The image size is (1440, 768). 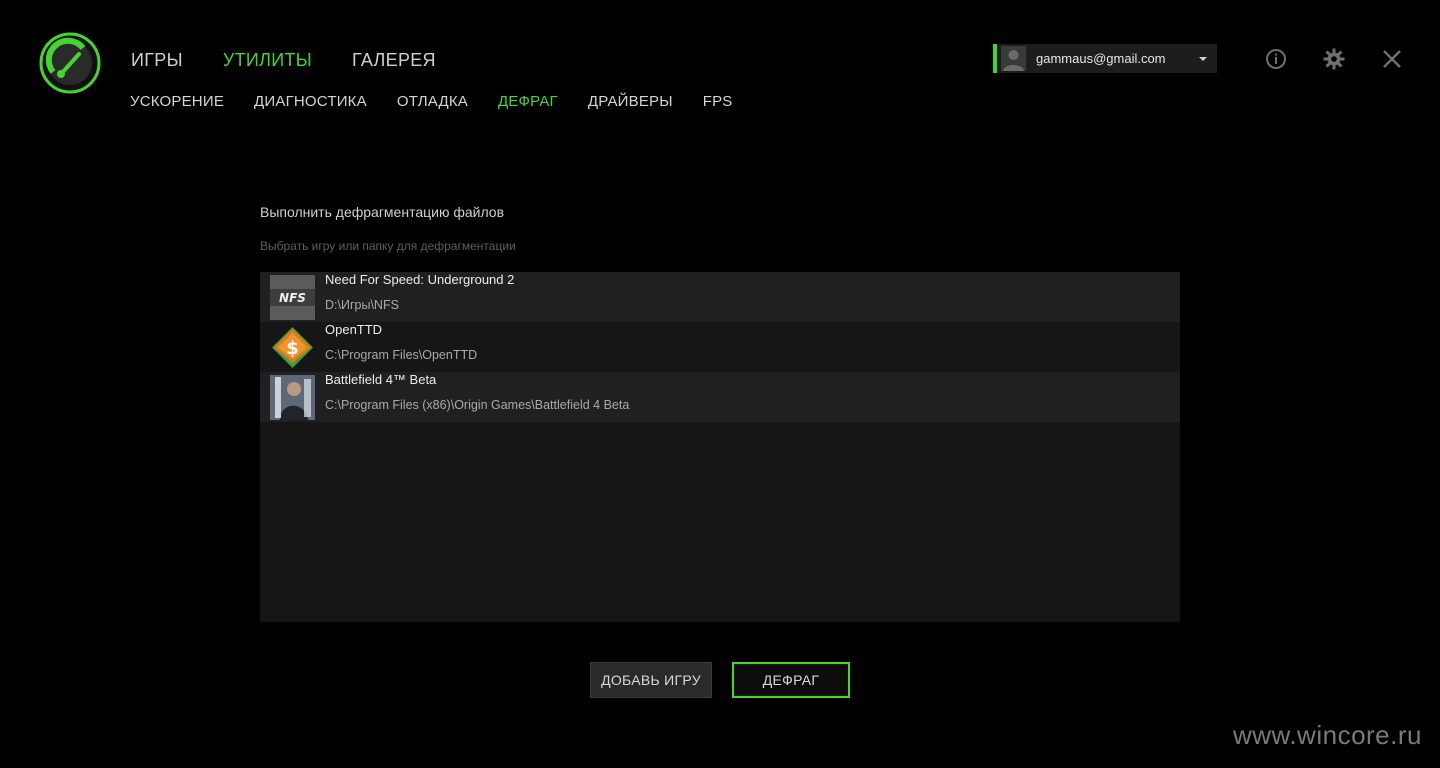 I want to click on account-dropdown: gammaus@gmail.com, so click(x=1105, y=58).